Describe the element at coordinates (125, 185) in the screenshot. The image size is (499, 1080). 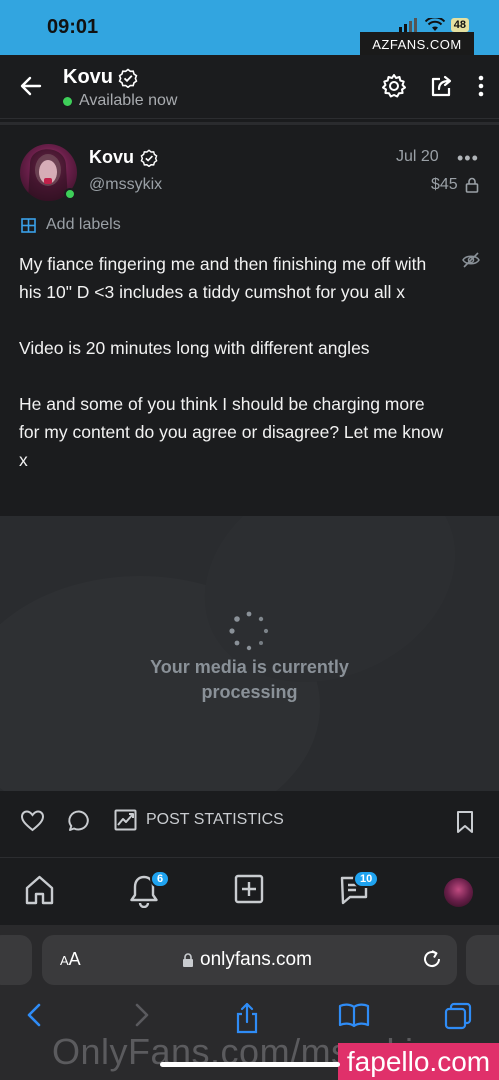
I see `post-handle: @mssykix` at that location.